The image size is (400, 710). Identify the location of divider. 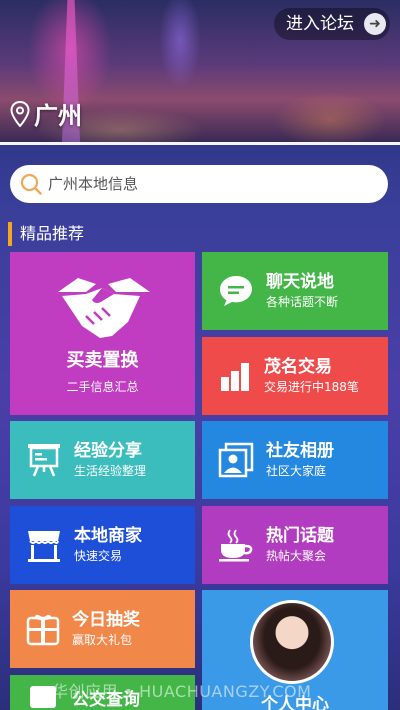
(200, 143).